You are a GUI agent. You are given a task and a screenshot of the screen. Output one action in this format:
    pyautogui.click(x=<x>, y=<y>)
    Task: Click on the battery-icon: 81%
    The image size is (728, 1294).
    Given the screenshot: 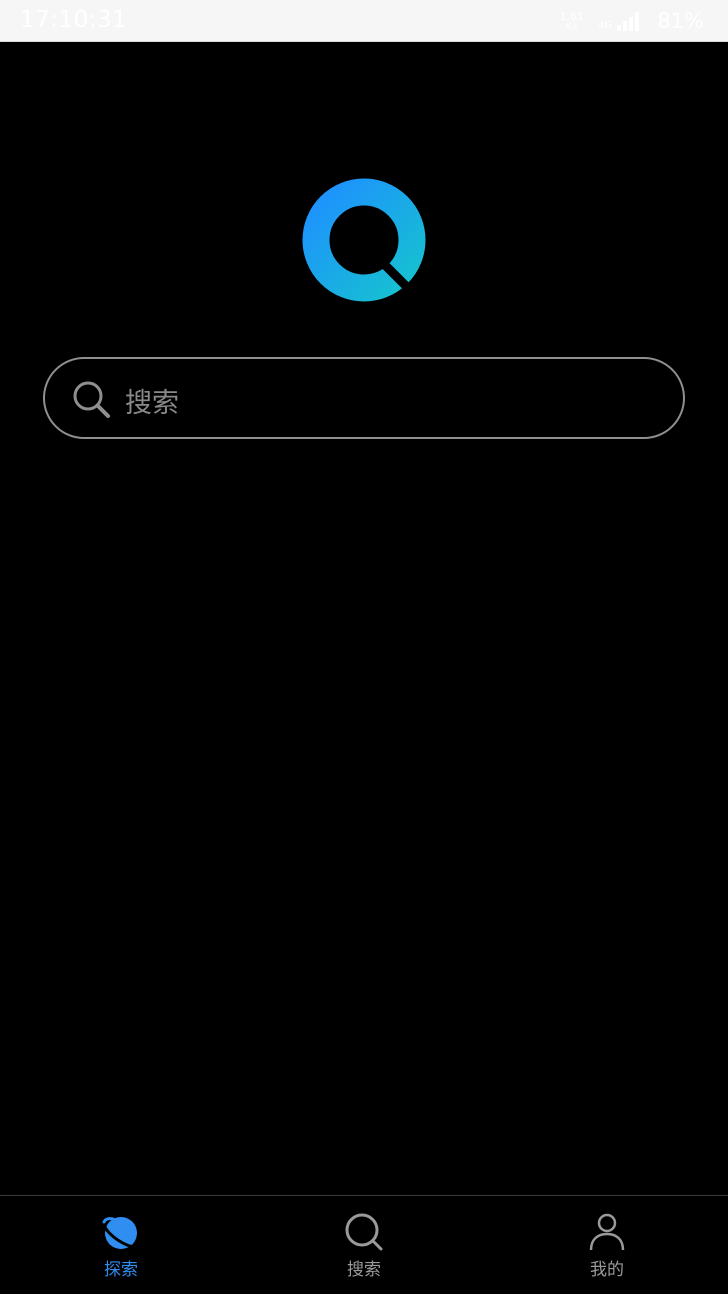 What is the action you would take?
    pyautogui.click(x=680, y=21)
    